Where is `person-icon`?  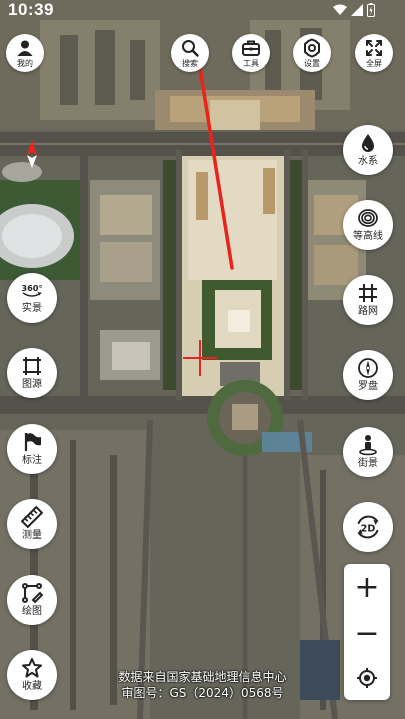 person-icon is located at coordinates (25, 48).